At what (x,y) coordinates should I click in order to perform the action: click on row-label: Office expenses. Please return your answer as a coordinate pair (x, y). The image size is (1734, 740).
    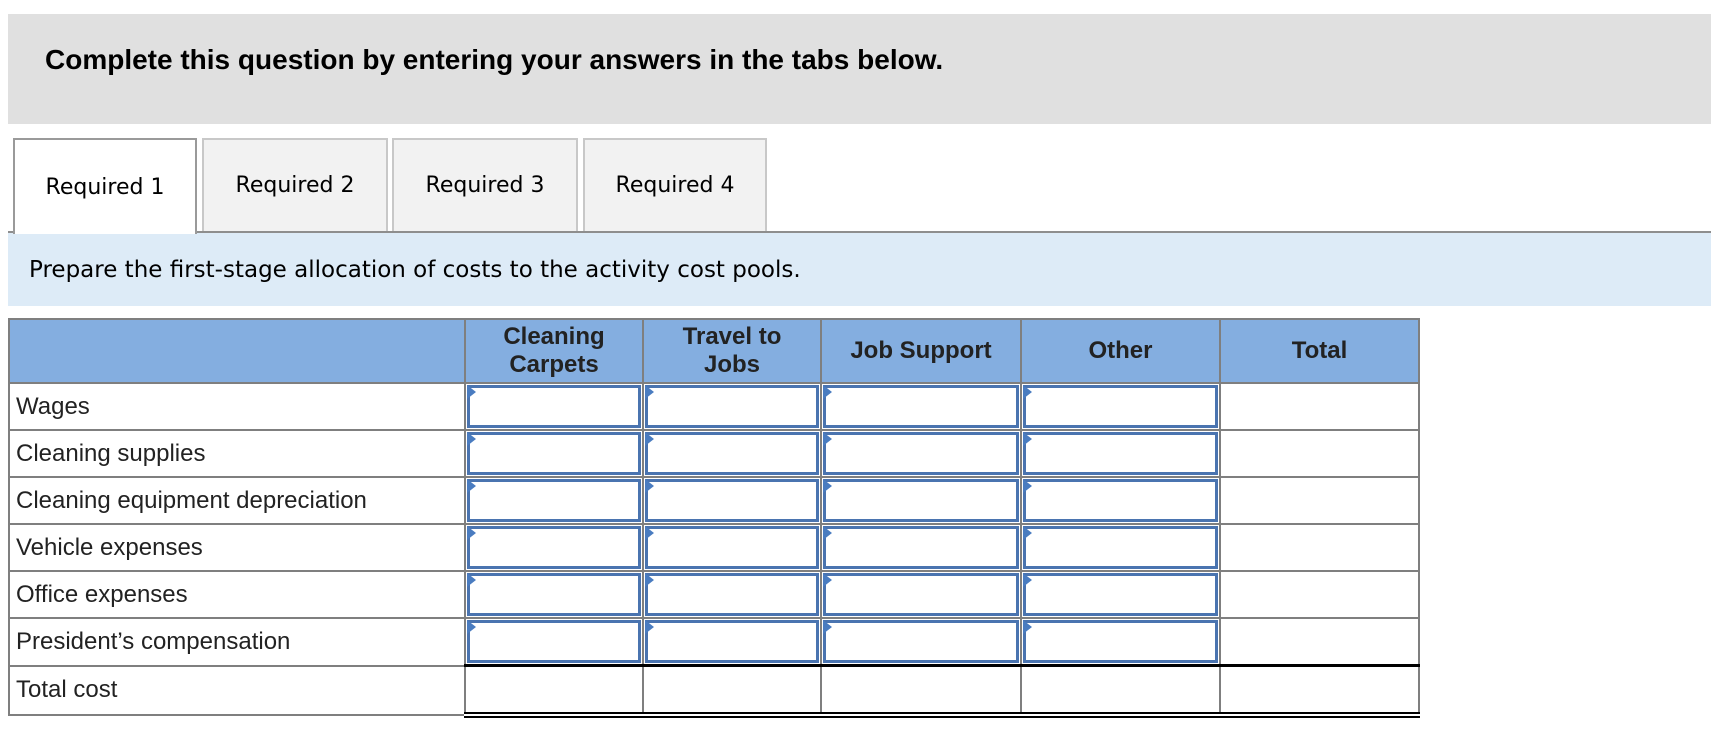
    Looking at the image, I should click on (237, 594).